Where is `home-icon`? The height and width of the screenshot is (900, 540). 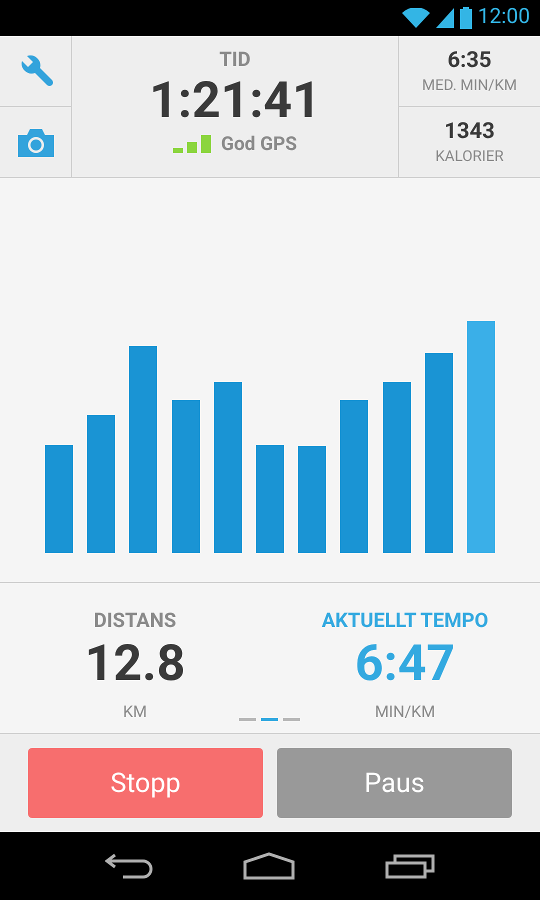
home-icon is located at coordinates (269, 866).